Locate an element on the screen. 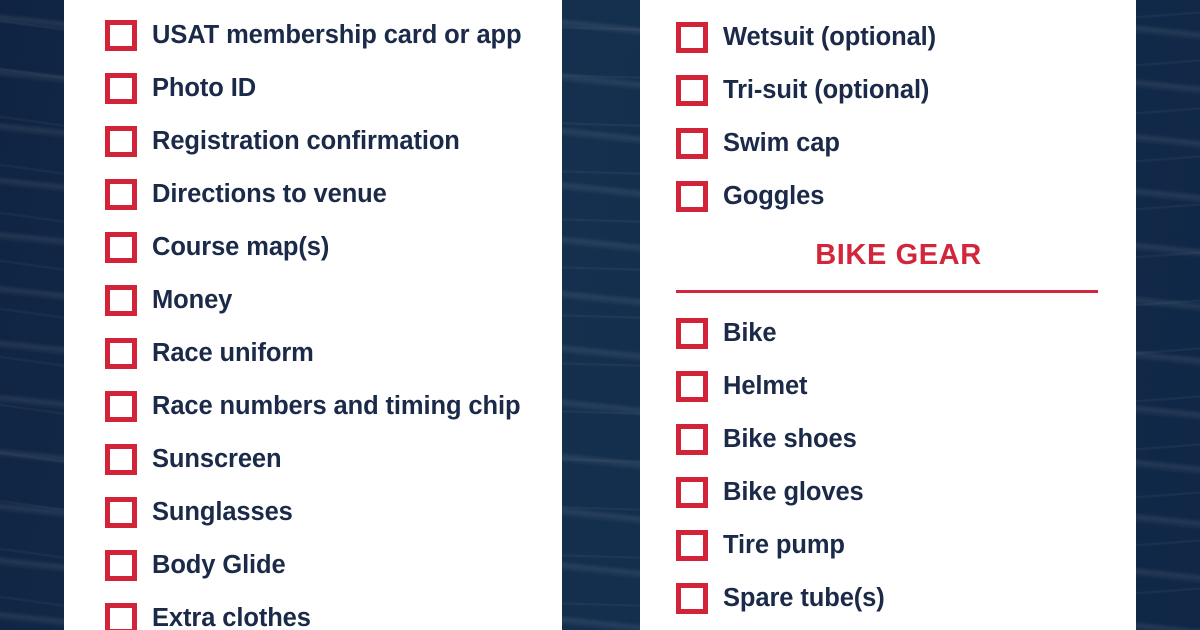 The image size is (1200, 630). checklist-item-label: Tri-suit (optional) is located at coordinates (826, 89).